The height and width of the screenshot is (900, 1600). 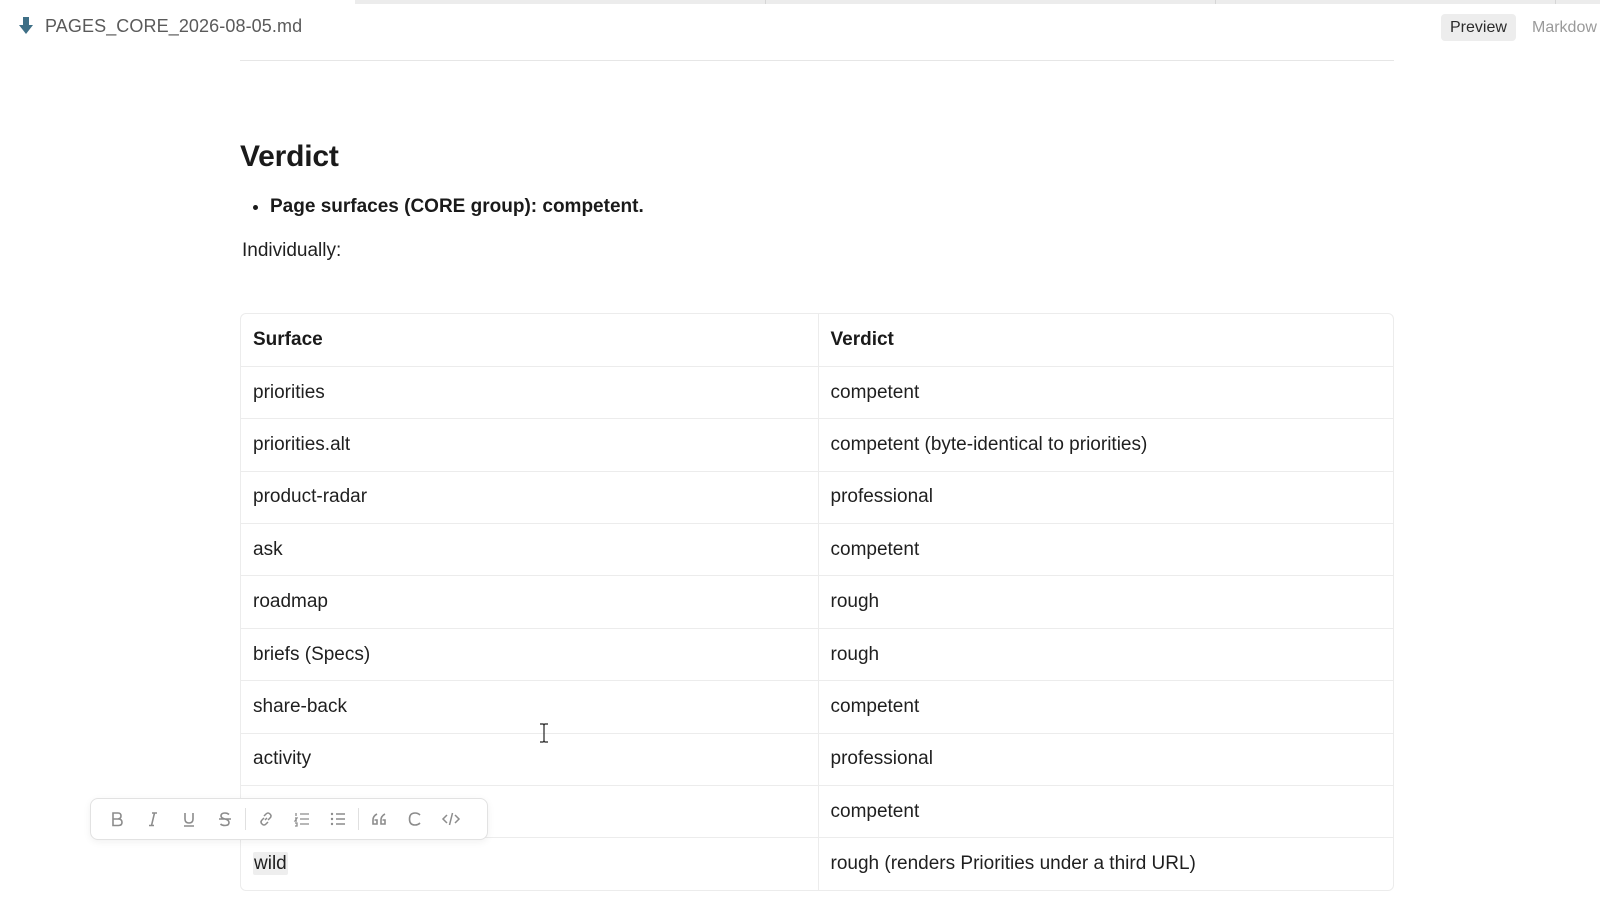 I want to click on table-row: priorities competent, so click(x=817, y=393).